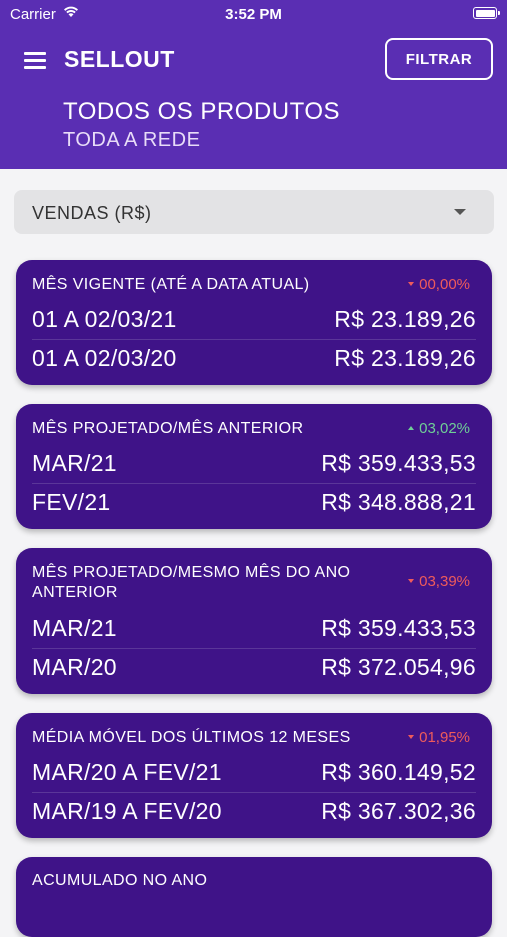 Image resolution: width=507 pixels, height=937 pixels. What do you see at coordinates (254, 319) in the screenshot?
I see `card-row: 01 A 02/03/21 R$ 23.189,26` at bounding box center [254, 319].